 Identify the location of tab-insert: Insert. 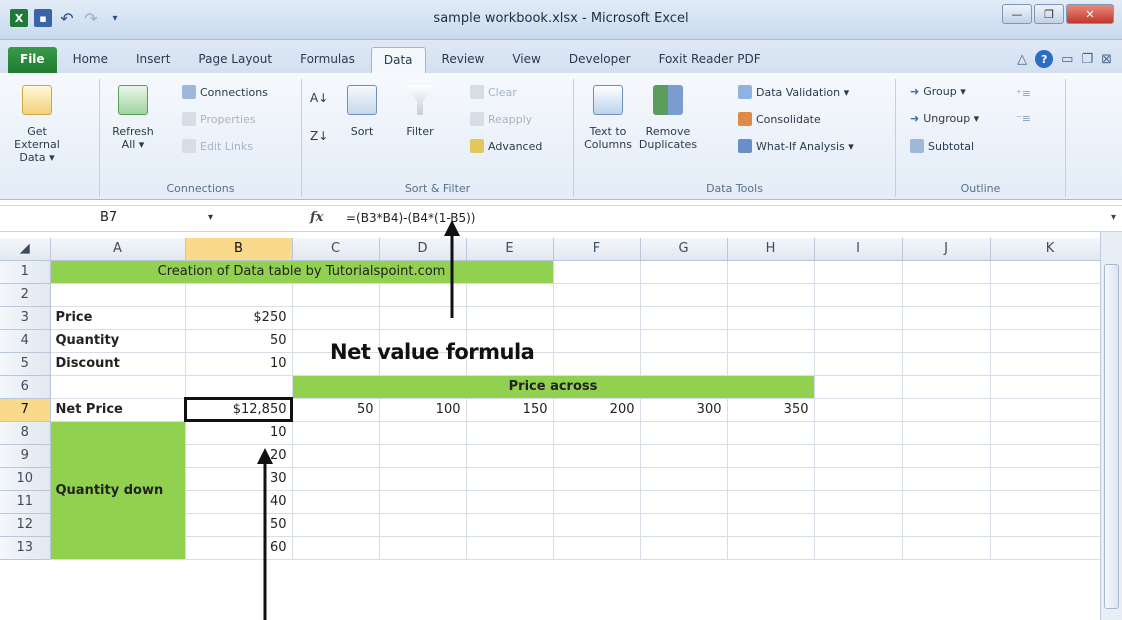
(153, 60).